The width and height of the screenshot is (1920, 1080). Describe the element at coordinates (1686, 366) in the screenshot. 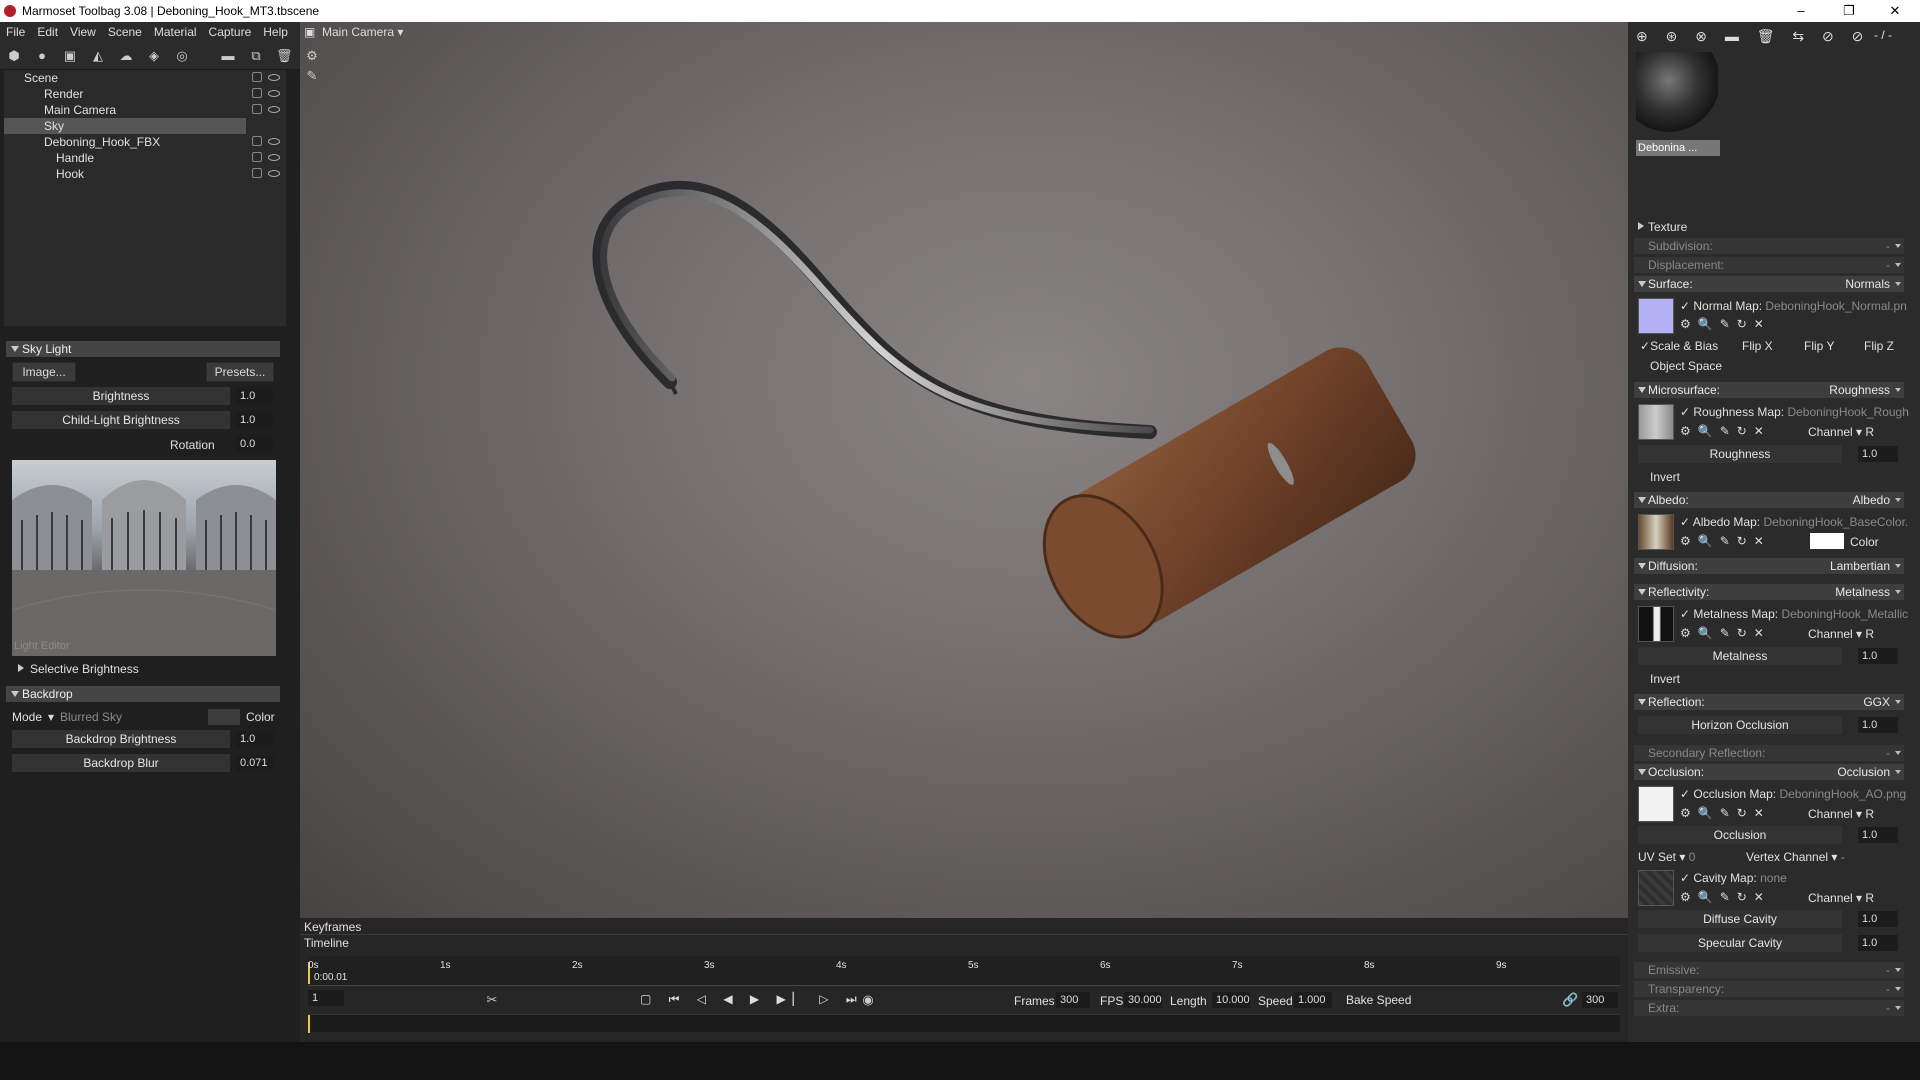

I see `object-space-checkbox: Object Space` at that location.